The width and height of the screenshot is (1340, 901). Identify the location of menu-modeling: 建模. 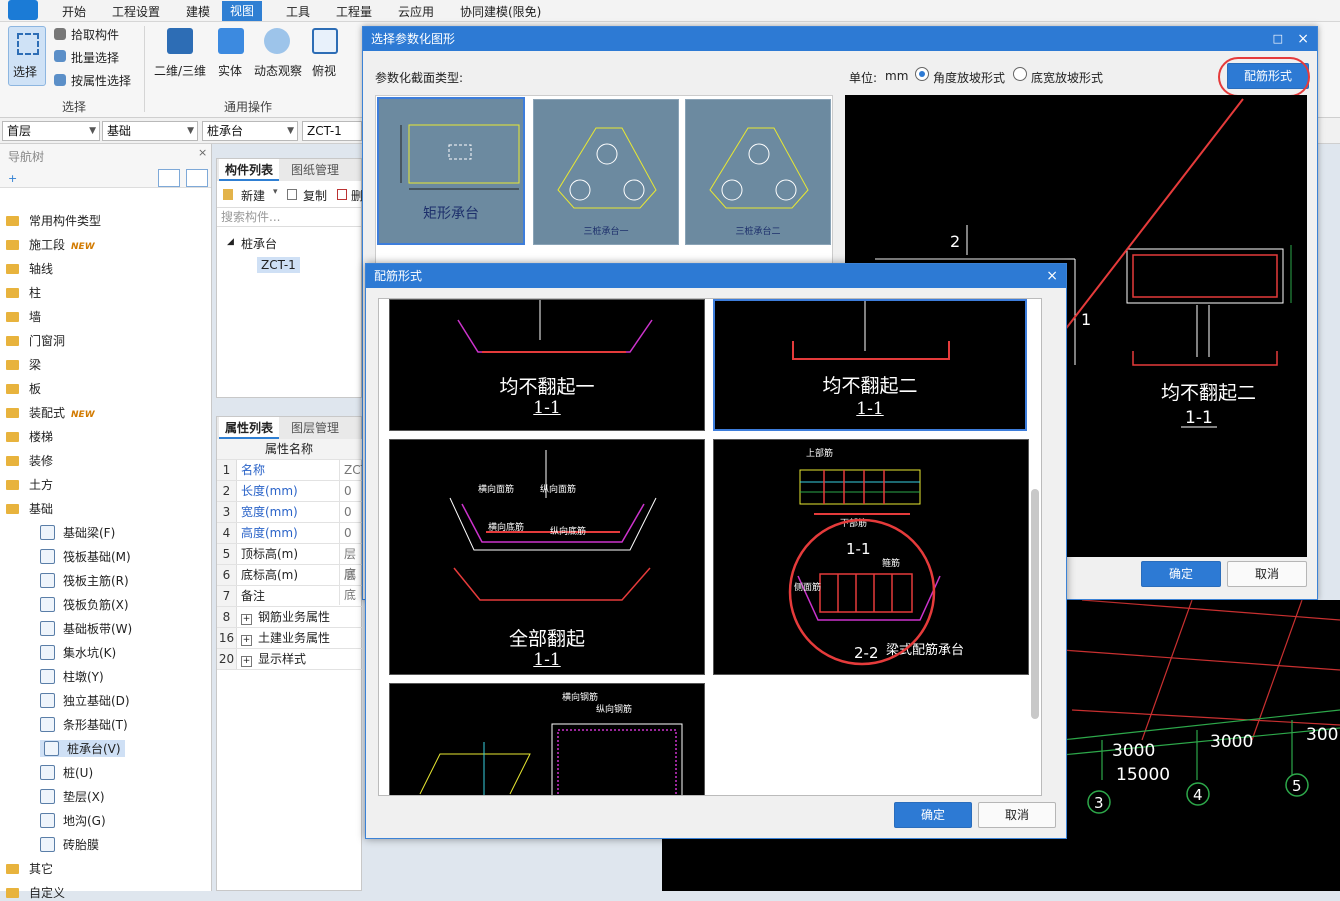
(198, 11).